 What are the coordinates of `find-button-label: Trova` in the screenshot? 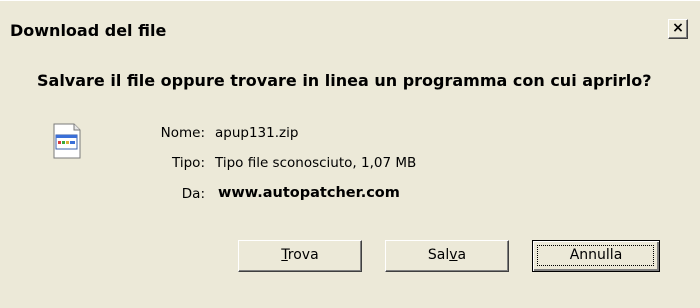 It's located at (300, 255).